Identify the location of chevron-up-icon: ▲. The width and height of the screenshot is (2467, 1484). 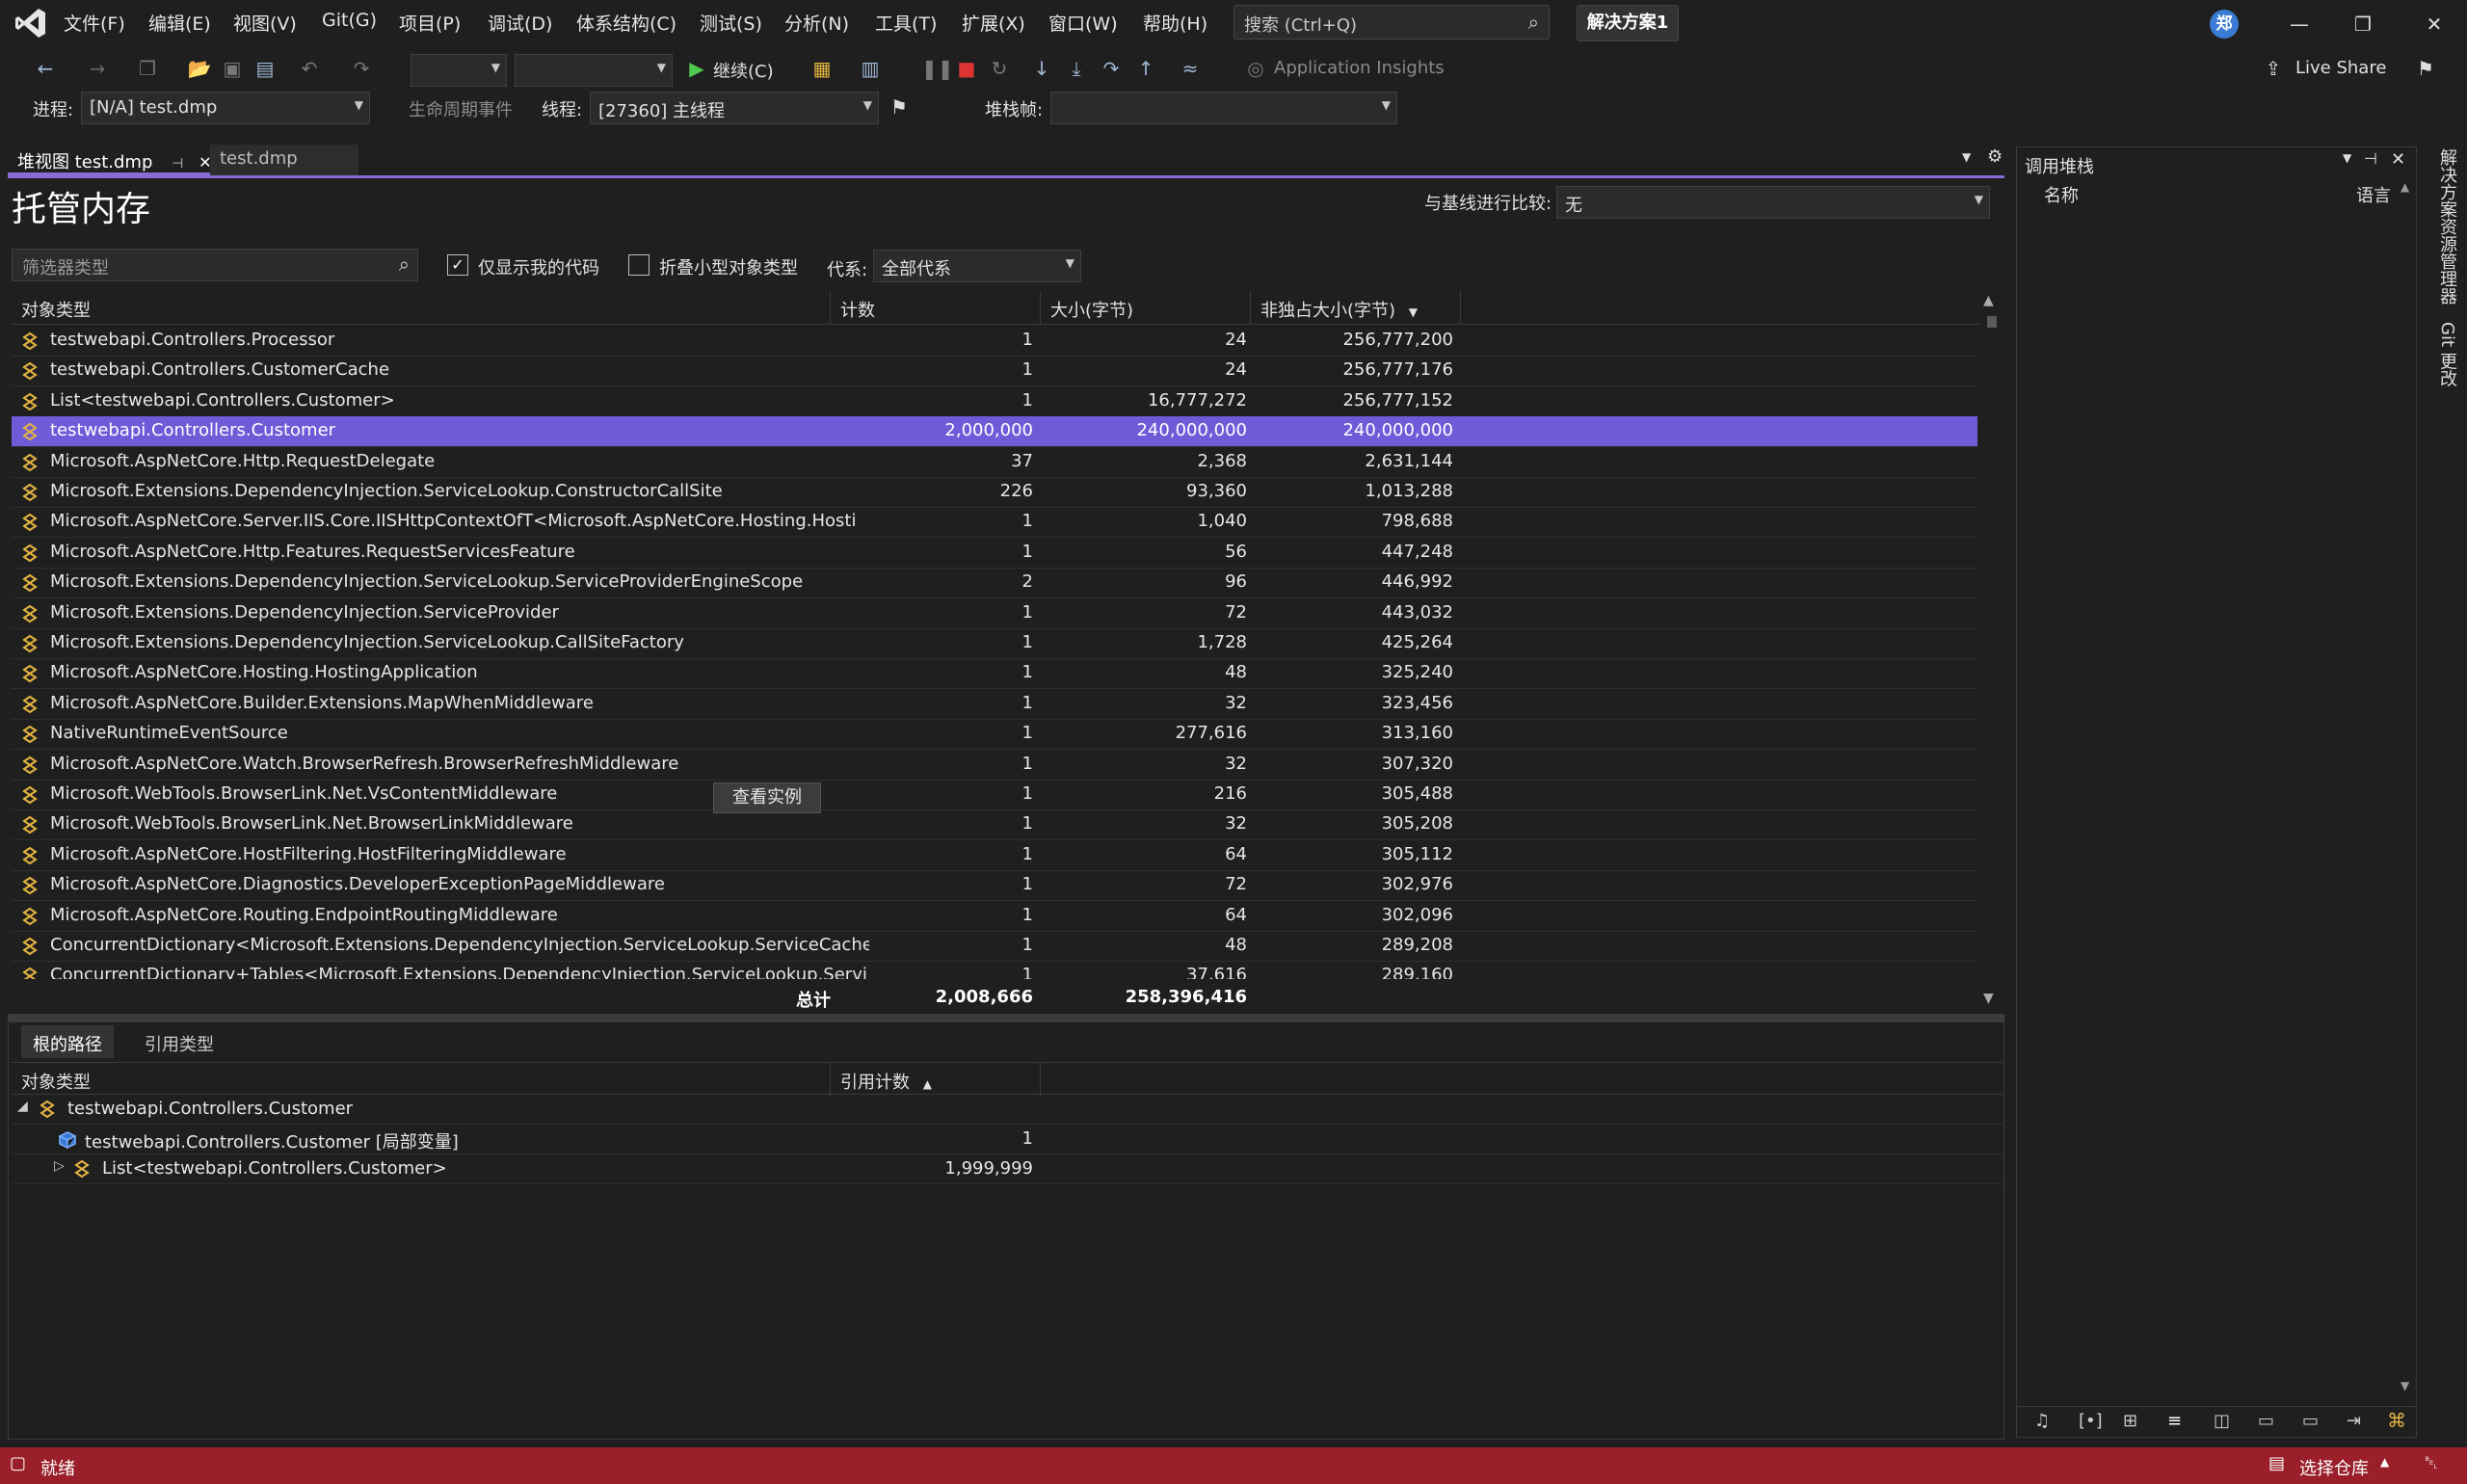
(2384, 1462).